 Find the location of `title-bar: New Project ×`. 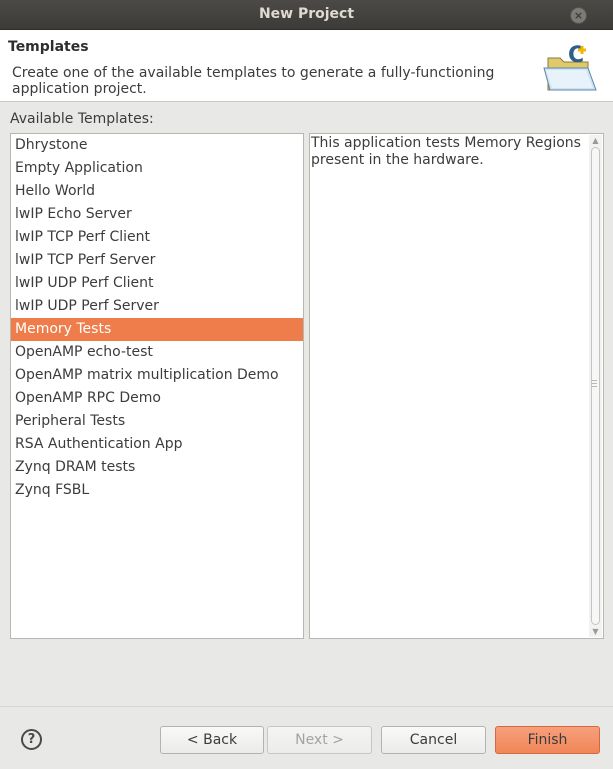

title-bar: New Project × is located at coordinates (306, 15).